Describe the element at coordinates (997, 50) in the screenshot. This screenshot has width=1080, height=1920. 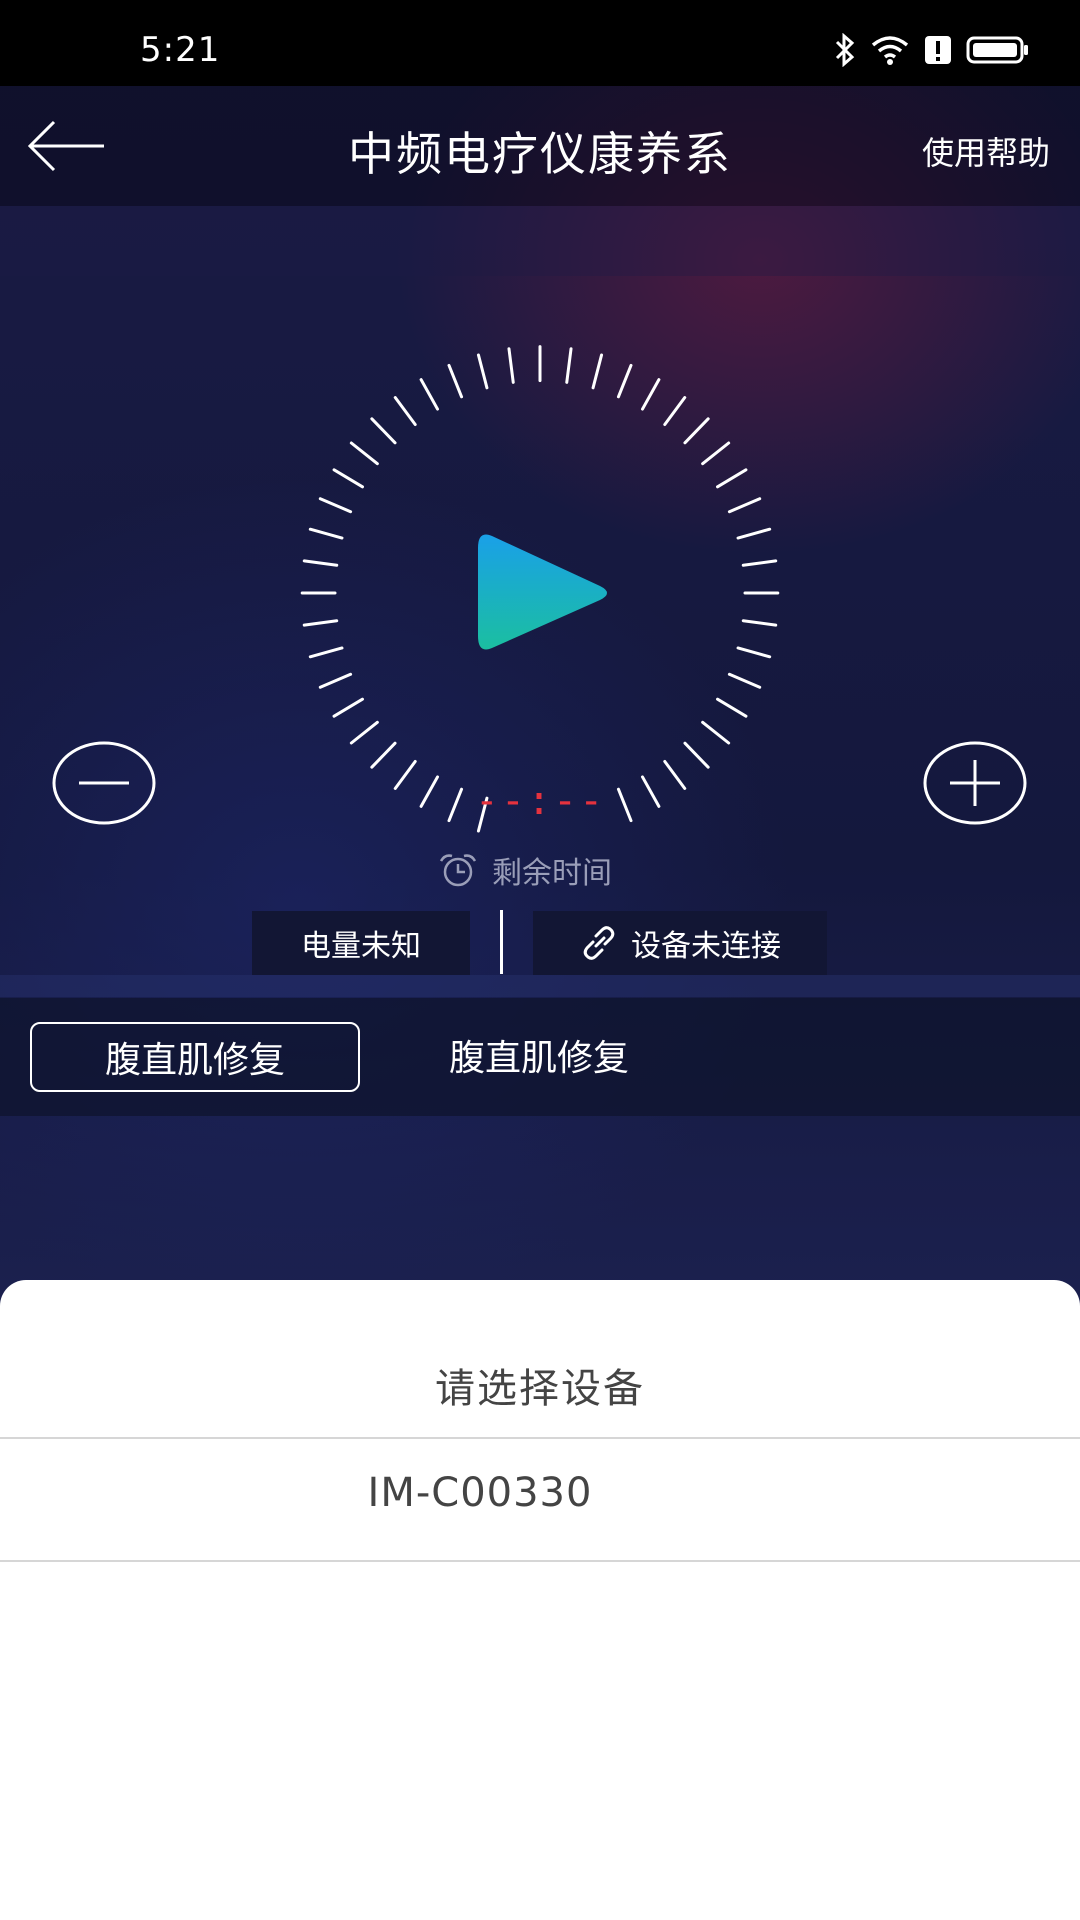
I see `battery-icon` at that location.